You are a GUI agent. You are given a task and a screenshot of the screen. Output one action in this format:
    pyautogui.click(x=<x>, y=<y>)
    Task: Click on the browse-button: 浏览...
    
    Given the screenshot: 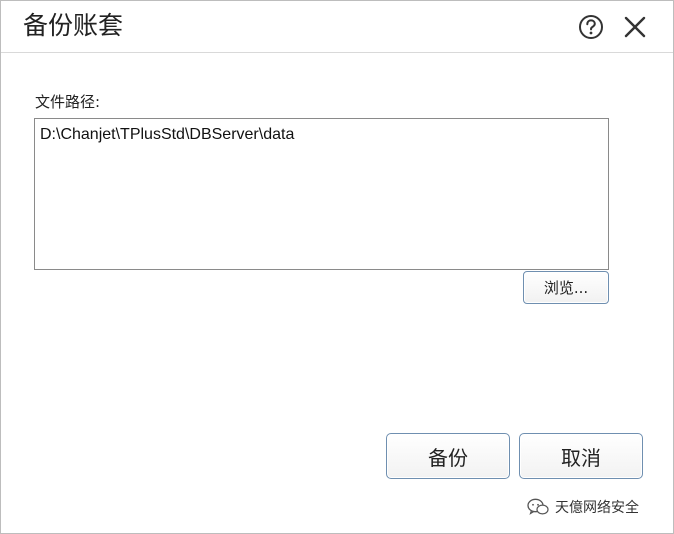 What is the action you would take?
    pyautogui.click(x=566, y=287)
    